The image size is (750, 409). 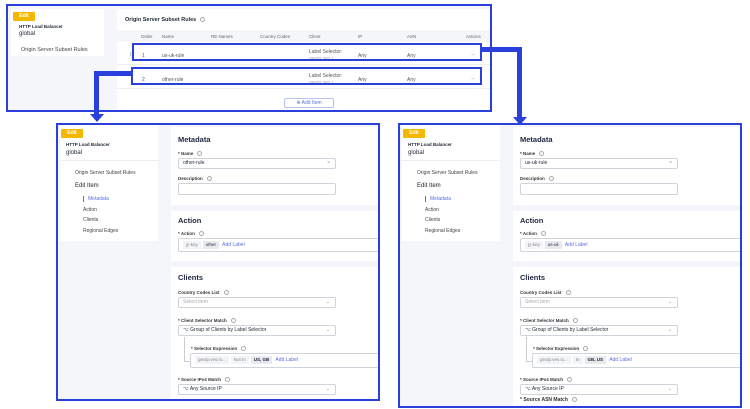 I want to click on form-labels-source-ipv4-value: Any Source IP, so click(x=547, y=389).